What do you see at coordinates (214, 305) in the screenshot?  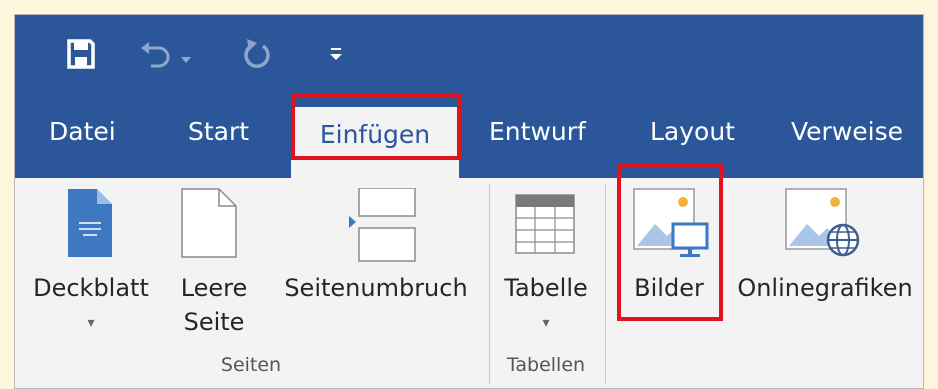 I see `blank-page-label: Leere Seite` at bounding box center [214, 305].